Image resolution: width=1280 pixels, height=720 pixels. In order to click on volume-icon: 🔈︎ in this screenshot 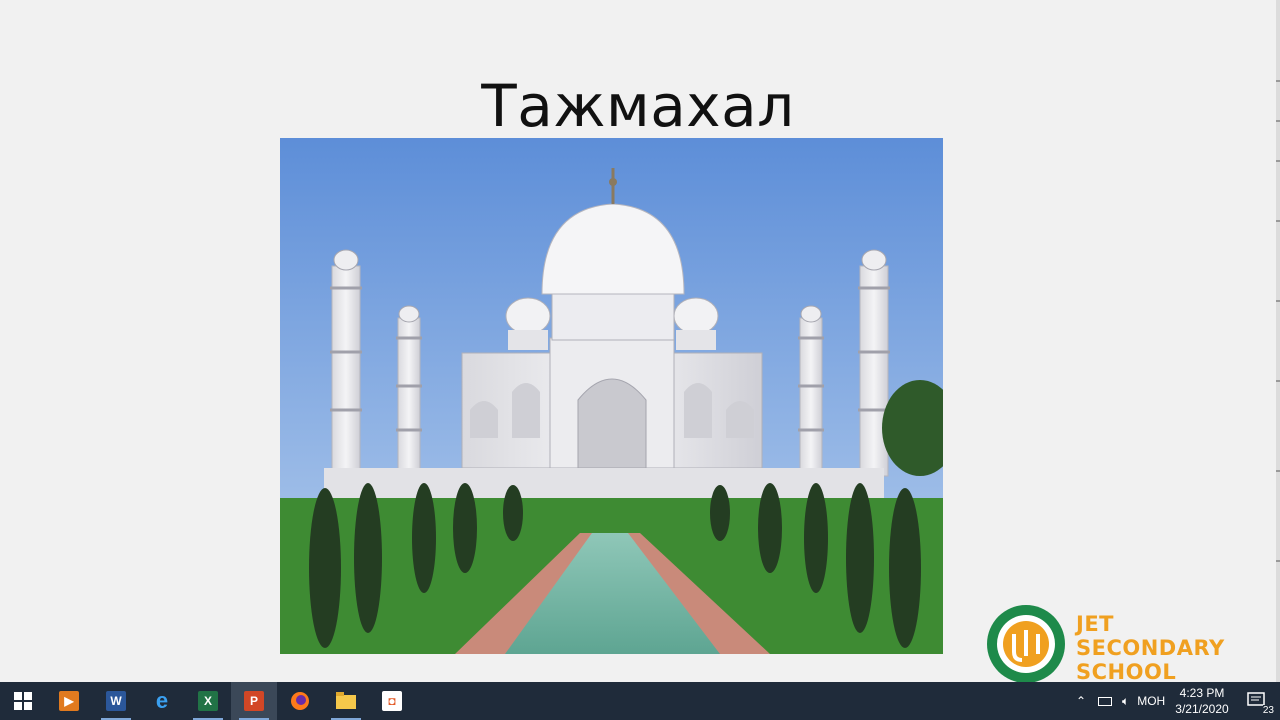, I will do `click(1125, 701)`.